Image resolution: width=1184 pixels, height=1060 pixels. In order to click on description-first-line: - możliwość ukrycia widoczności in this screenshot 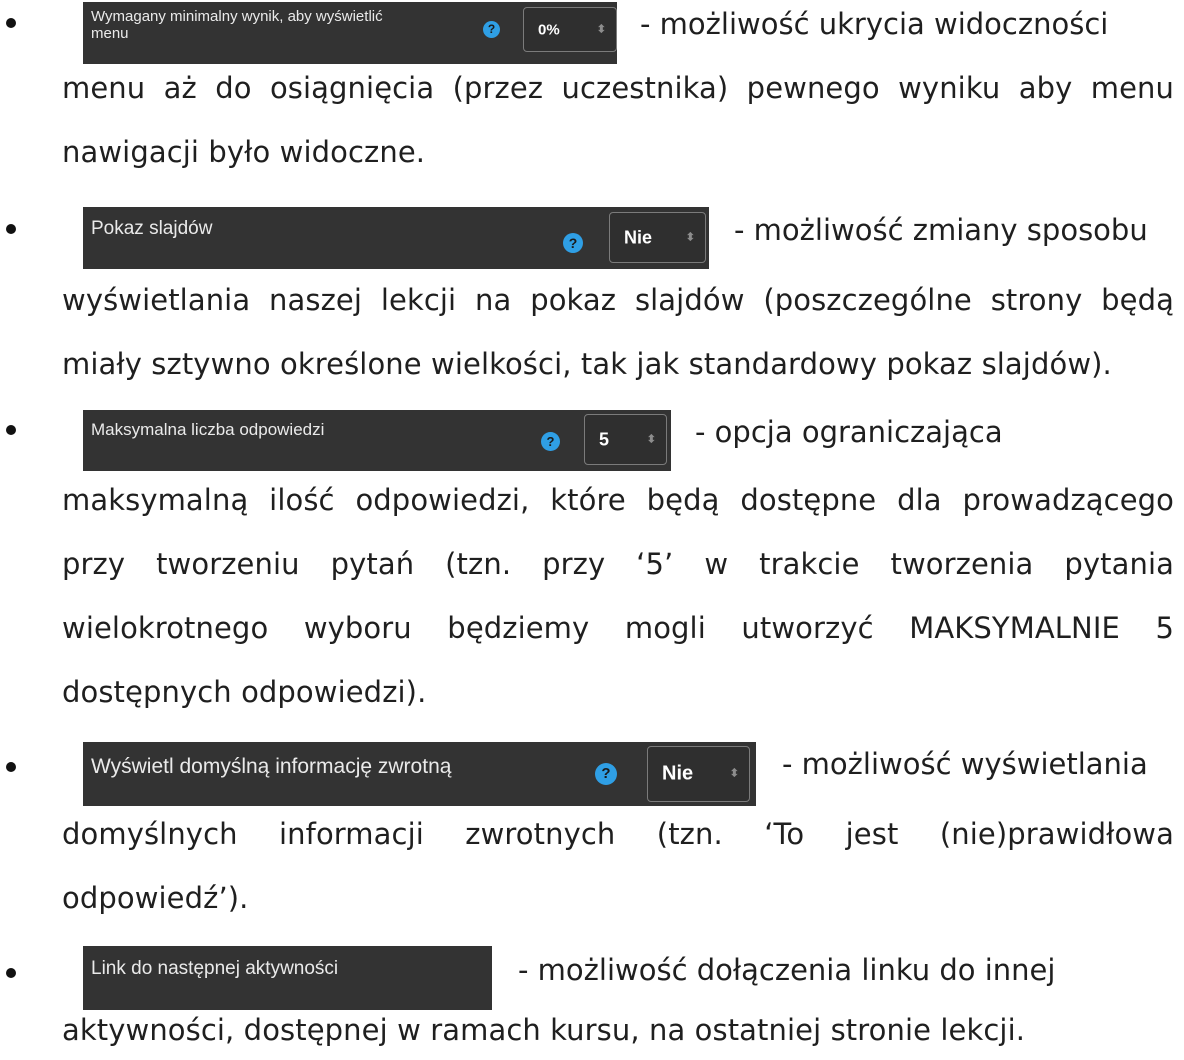, I will do `click(874, 24)`.